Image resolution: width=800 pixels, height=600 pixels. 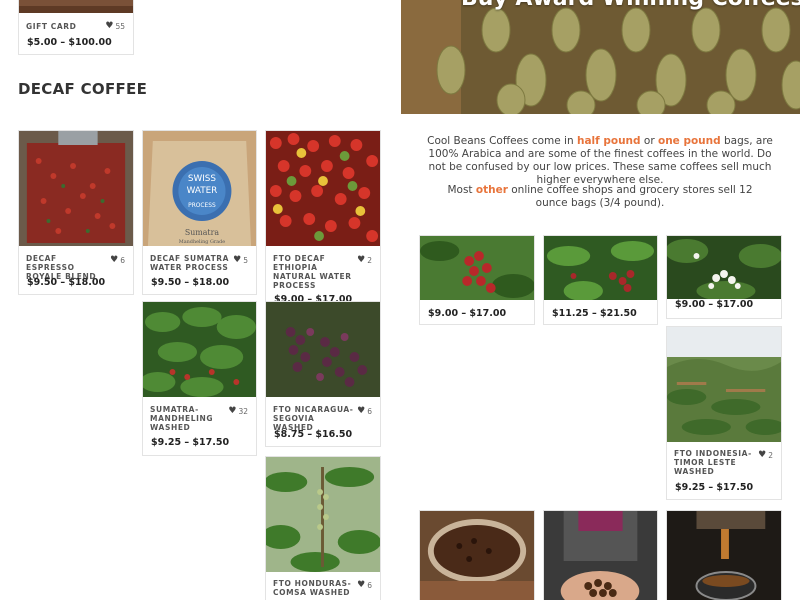 I want to click on product-card-gift-card: GIFT CARD ♥ 55 $5.00 – $100.00, so click(x=76, y=27).